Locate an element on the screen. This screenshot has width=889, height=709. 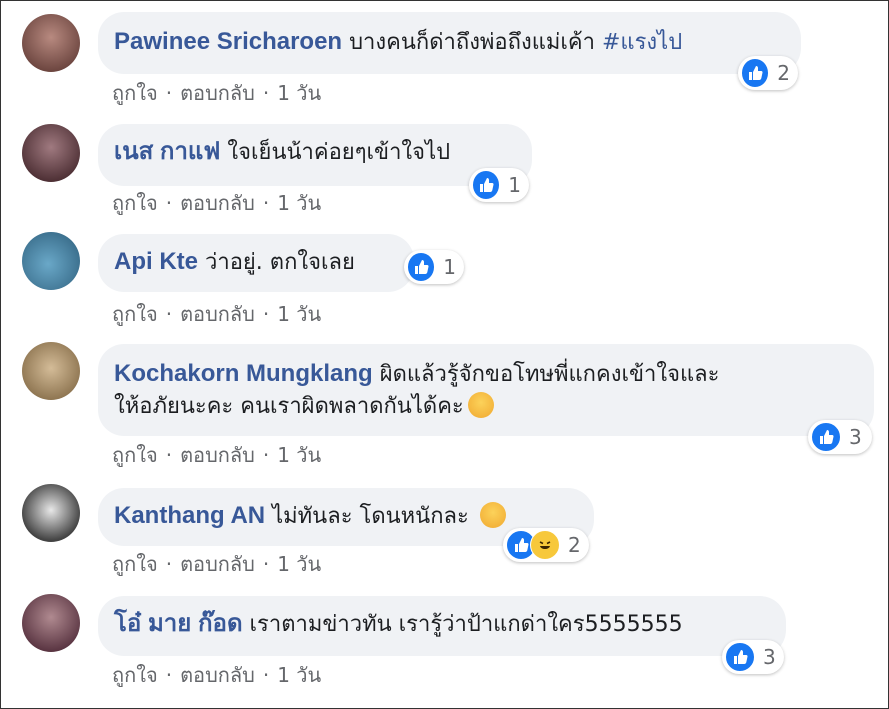
comment-text: ไม่ทันละ โดนหนักละ is located at coordinates (374, 516).